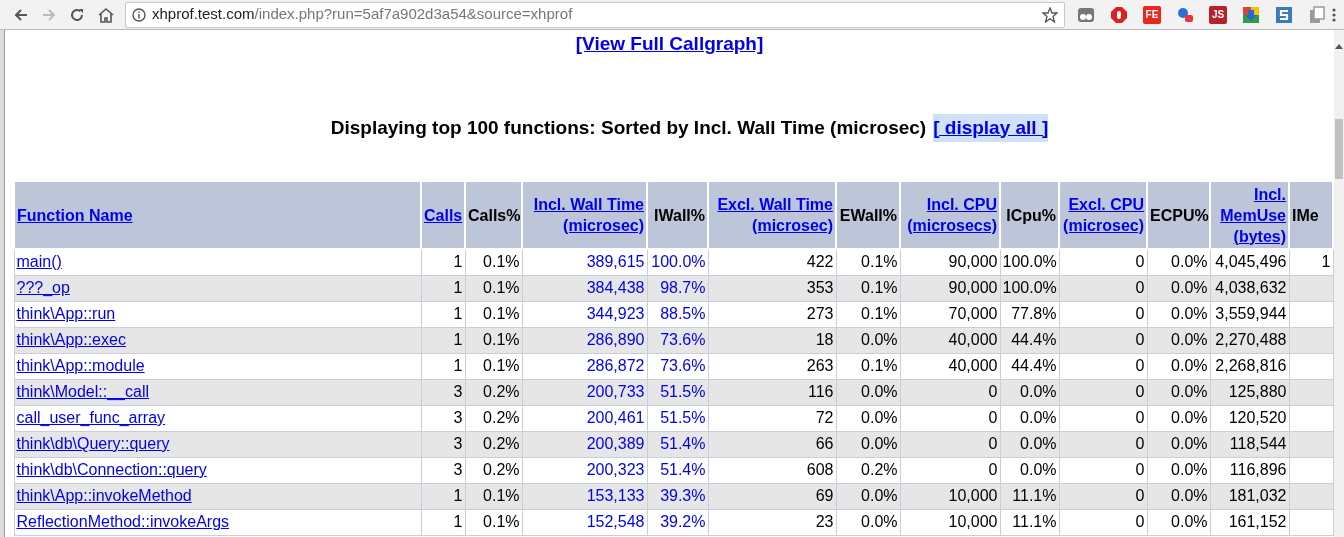 This screenshot has width=1344, height=537. I want to click on column-header: IMe, so click(1311, 215).